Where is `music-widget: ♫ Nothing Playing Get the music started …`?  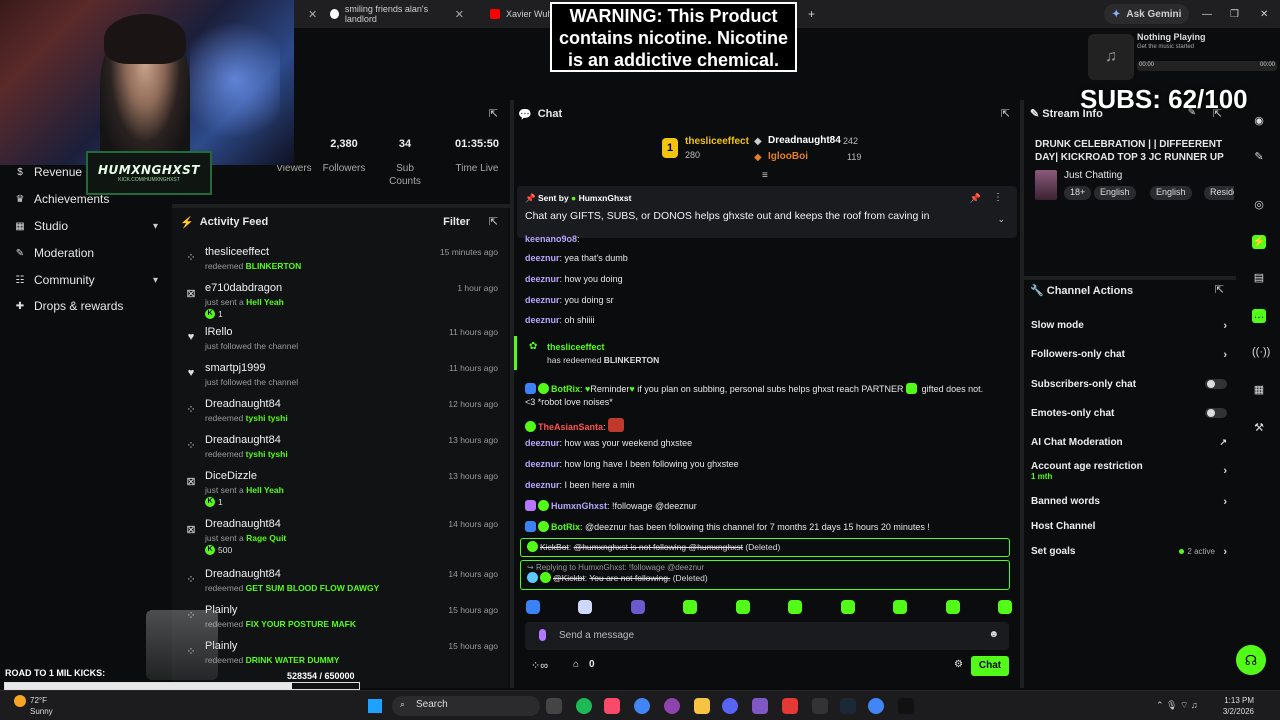 music-widget: ♫ Nothing Playing Get the music started … is located at coordinates (1180, 56).